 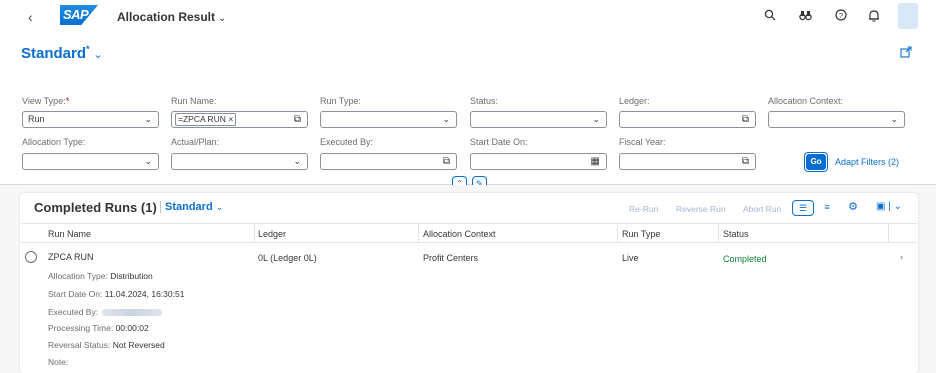 I want to click on row-navigation-icon: ›, so click(x=901, y=257).